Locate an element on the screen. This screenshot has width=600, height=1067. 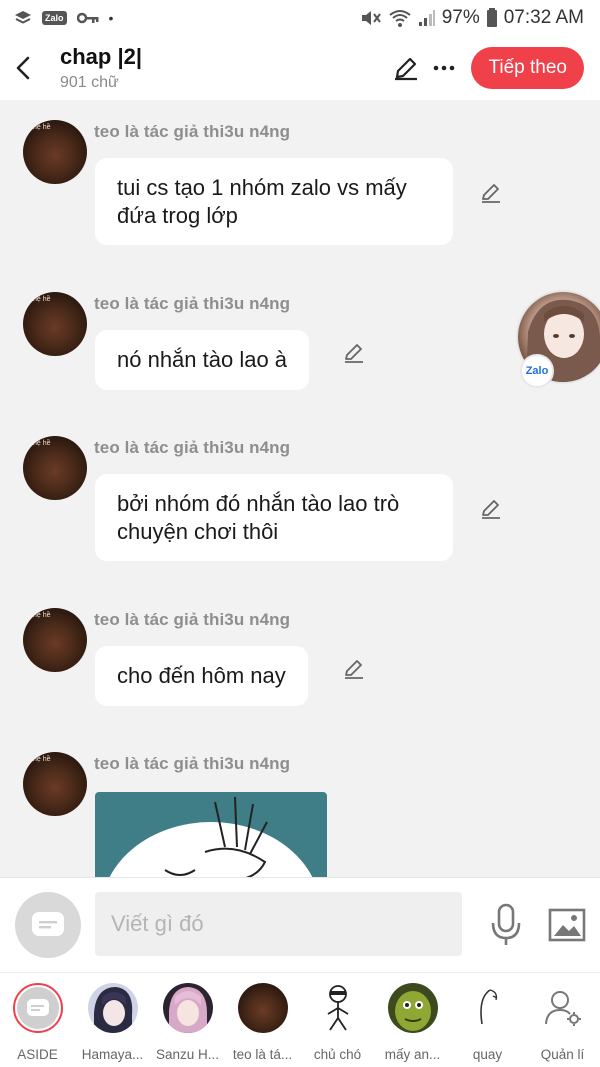
status-right-icons: 97% 07:32 AM is located at coordinates (472, 18).